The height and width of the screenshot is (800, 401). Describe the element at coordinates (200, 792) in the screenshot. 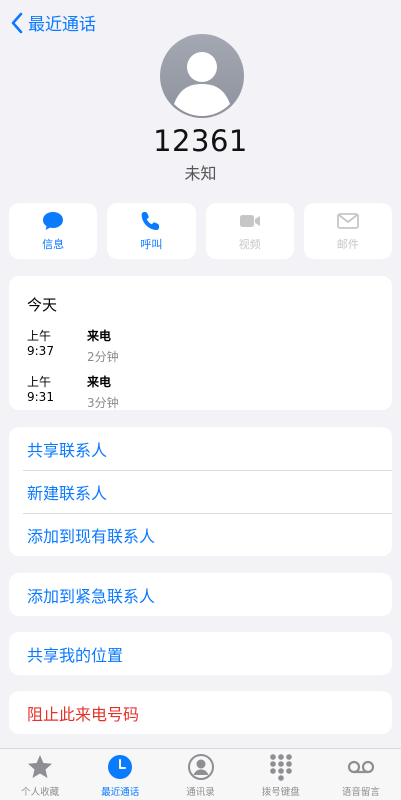

I see `tab-label: 通讯录` at that location.